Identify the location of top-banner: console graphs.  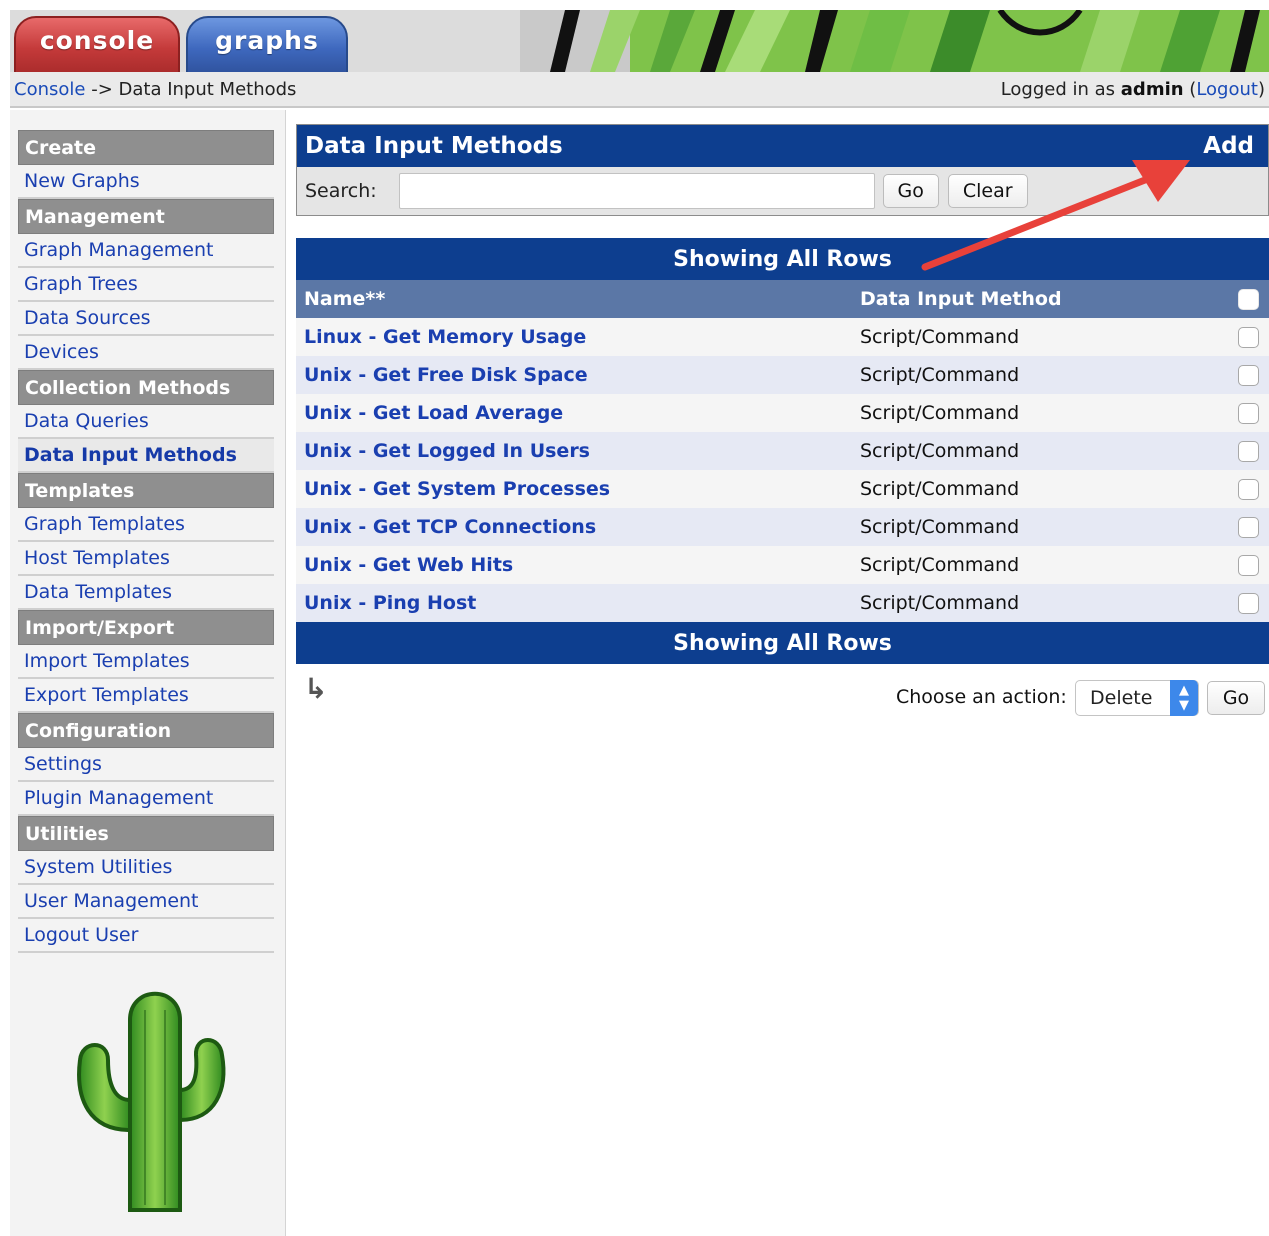
(639, 41).